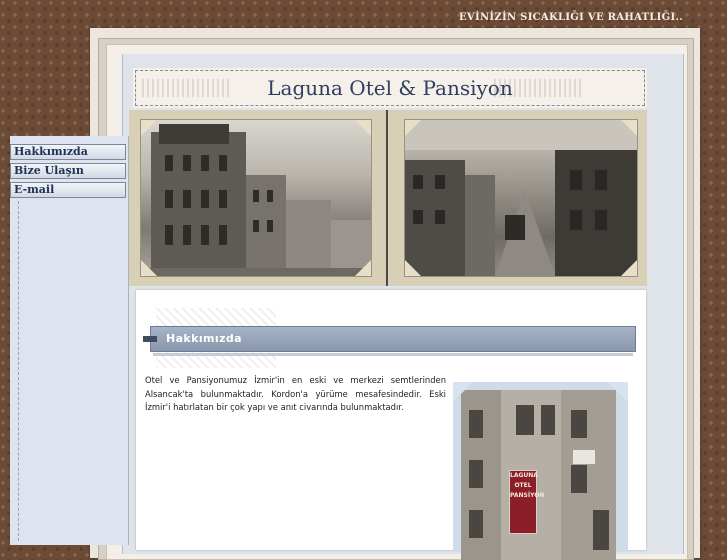 This screenshot has height=560, width=727. I want to click on section-marker-icon, so click(150, 339).